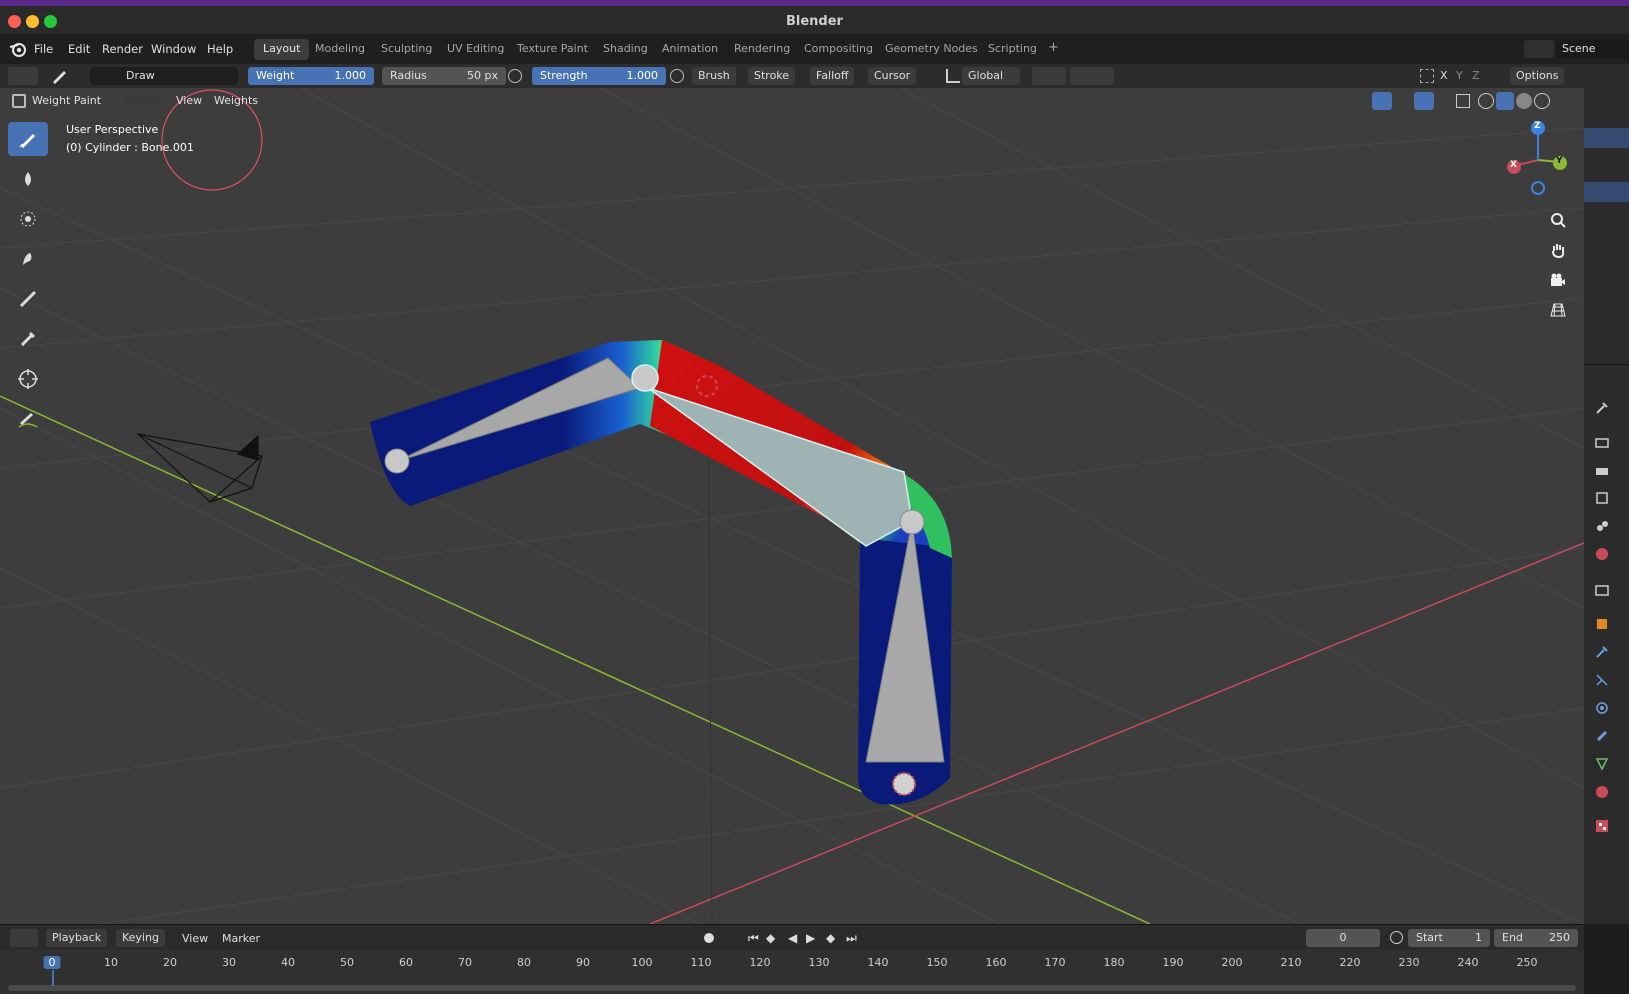 This screenshot has height=994, width=1629. What do you see at coordinates (753, 938) in the screenshot?
I see `jump-start-icon: ⏮` at bounding box center [753, 938].